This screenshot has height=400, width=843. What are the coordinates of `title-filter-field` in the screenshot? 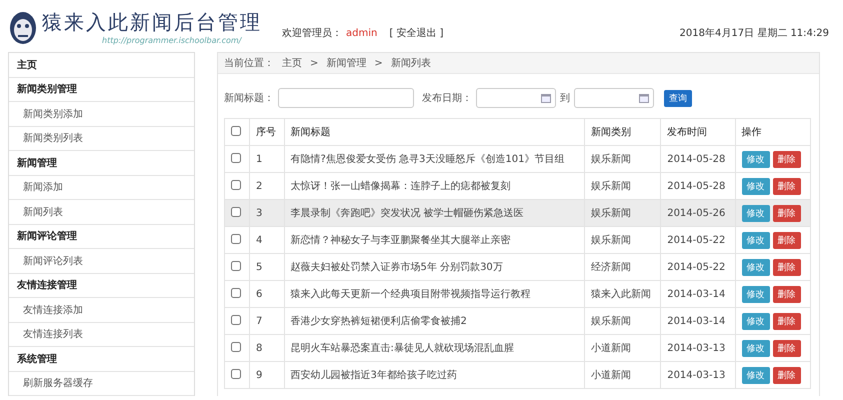 It's located at (346, 98).